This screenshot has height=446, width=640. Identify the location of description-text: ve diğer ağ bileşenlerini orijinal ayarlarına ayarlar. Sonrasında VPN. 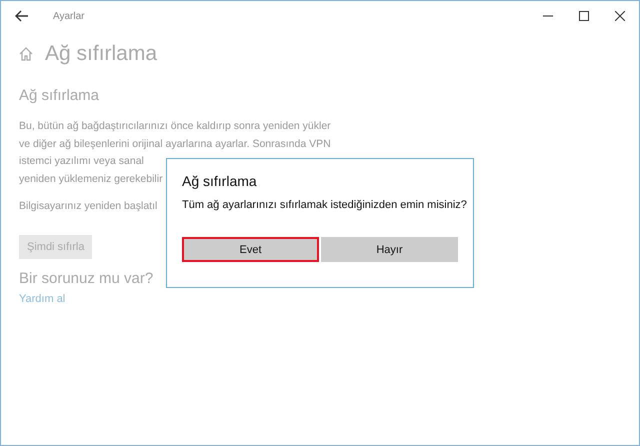
(175, 144).